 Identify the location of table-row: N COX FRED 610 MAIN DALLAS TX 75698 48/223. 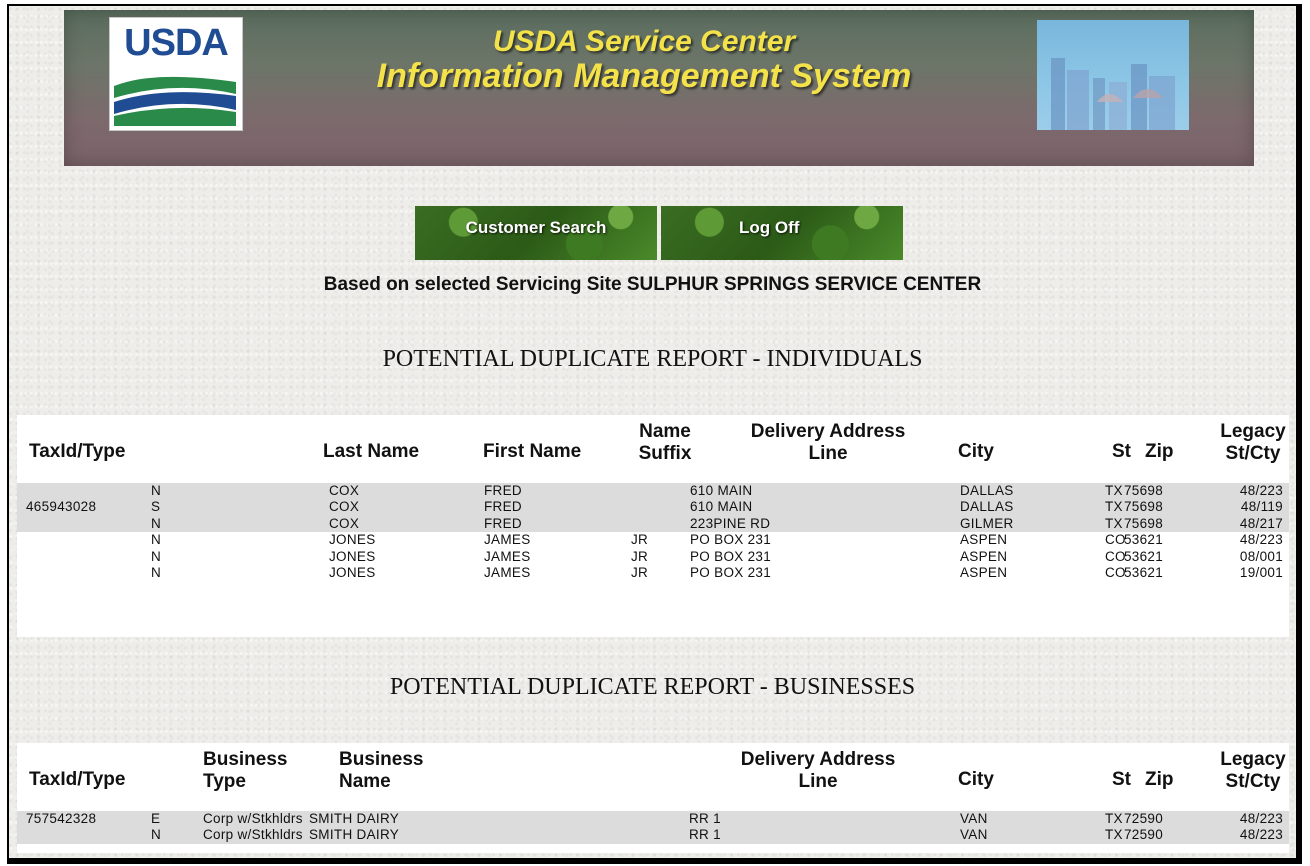
(653, 491).